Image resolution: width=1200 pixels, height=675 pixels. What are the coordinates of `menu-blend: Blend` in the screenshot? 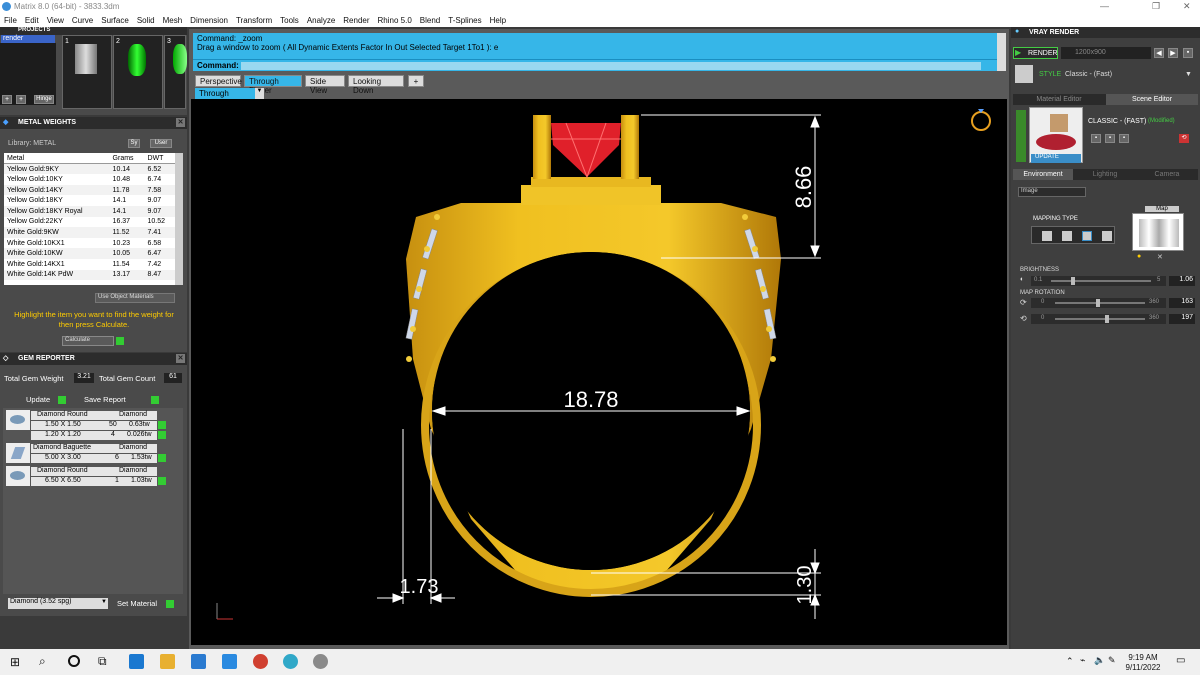 It's located at (430, 19).